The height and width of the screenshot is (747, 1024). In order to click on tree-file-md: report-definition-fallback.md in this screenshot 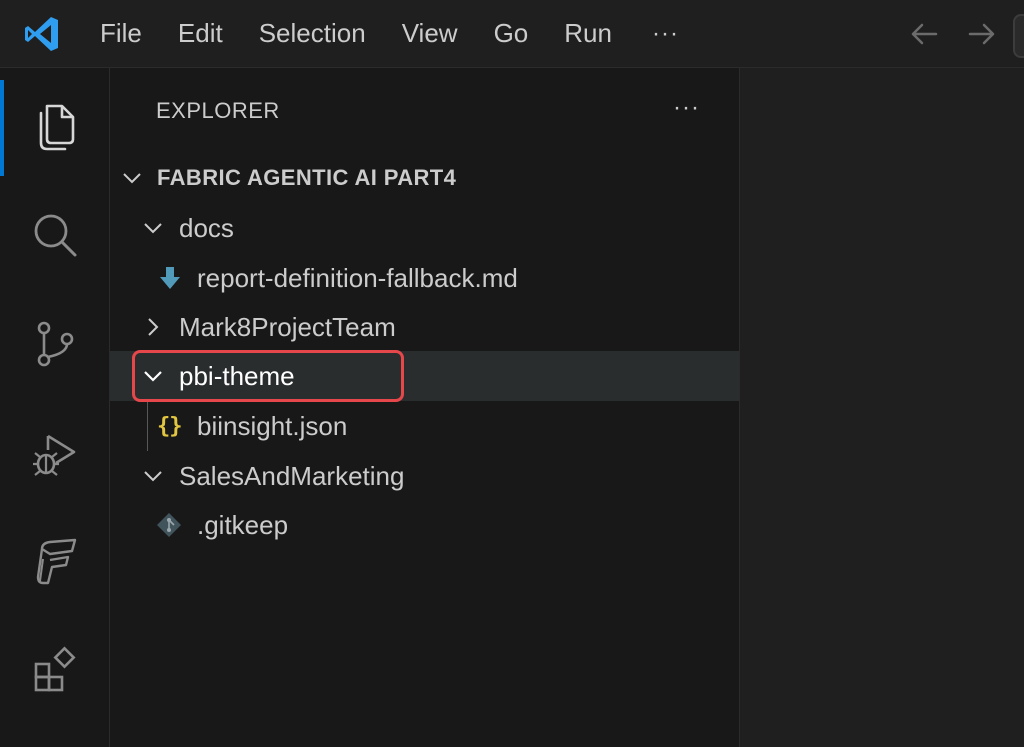, I will do `click(424, 278)`.